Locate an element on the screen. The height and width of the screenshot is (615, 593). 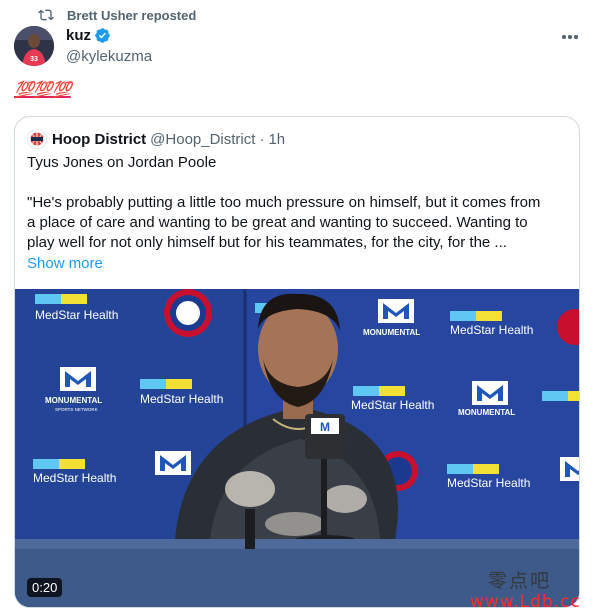
medstar-label-6: MedStar Health is located at coordinates (488, 483).